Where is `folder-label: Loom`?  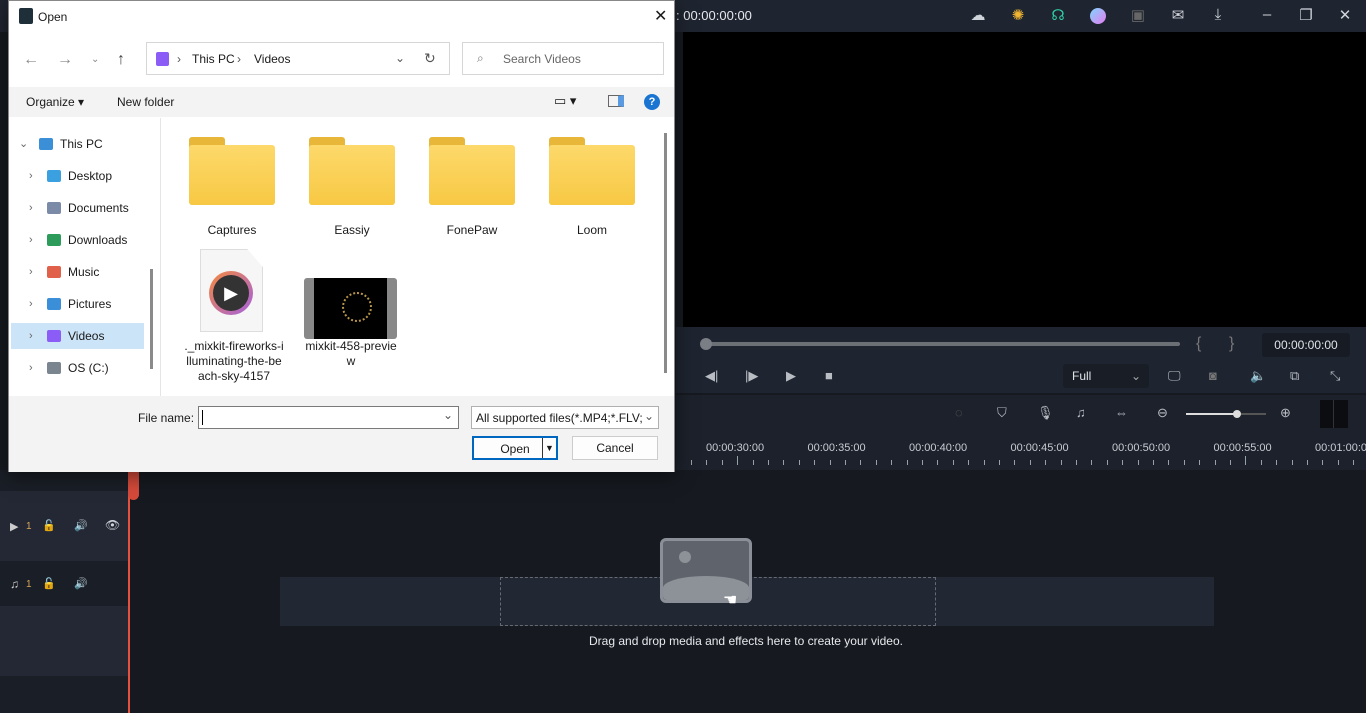 folder-label: Loom is located at coordinates (592, 230).